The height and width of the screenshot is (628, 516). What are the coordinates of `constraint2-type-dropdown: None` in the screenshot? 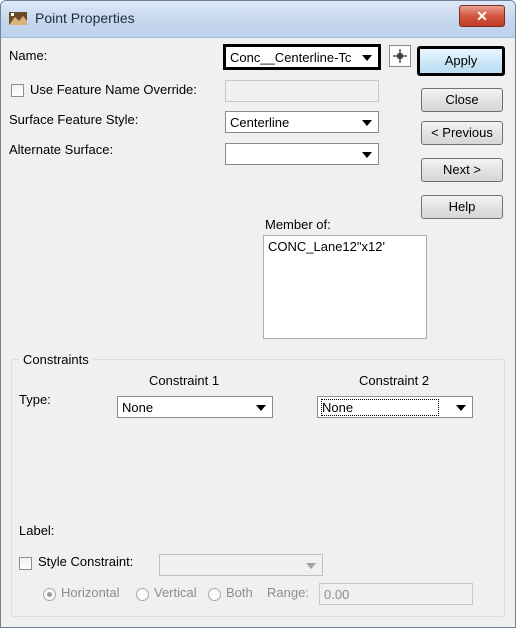 It's located at (395, 407).